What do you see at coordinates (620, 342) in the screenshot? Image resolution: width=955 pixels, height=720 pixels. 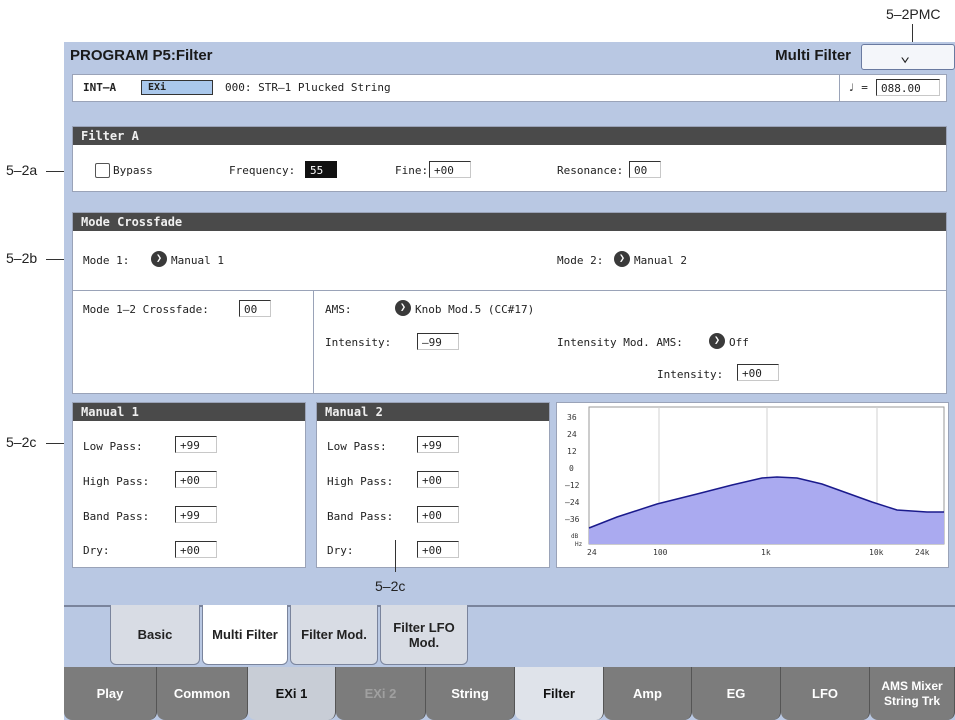 I see `intensity-mod-ams-label: Intensity Mod. AMS:` at bounding box center [620, 342].